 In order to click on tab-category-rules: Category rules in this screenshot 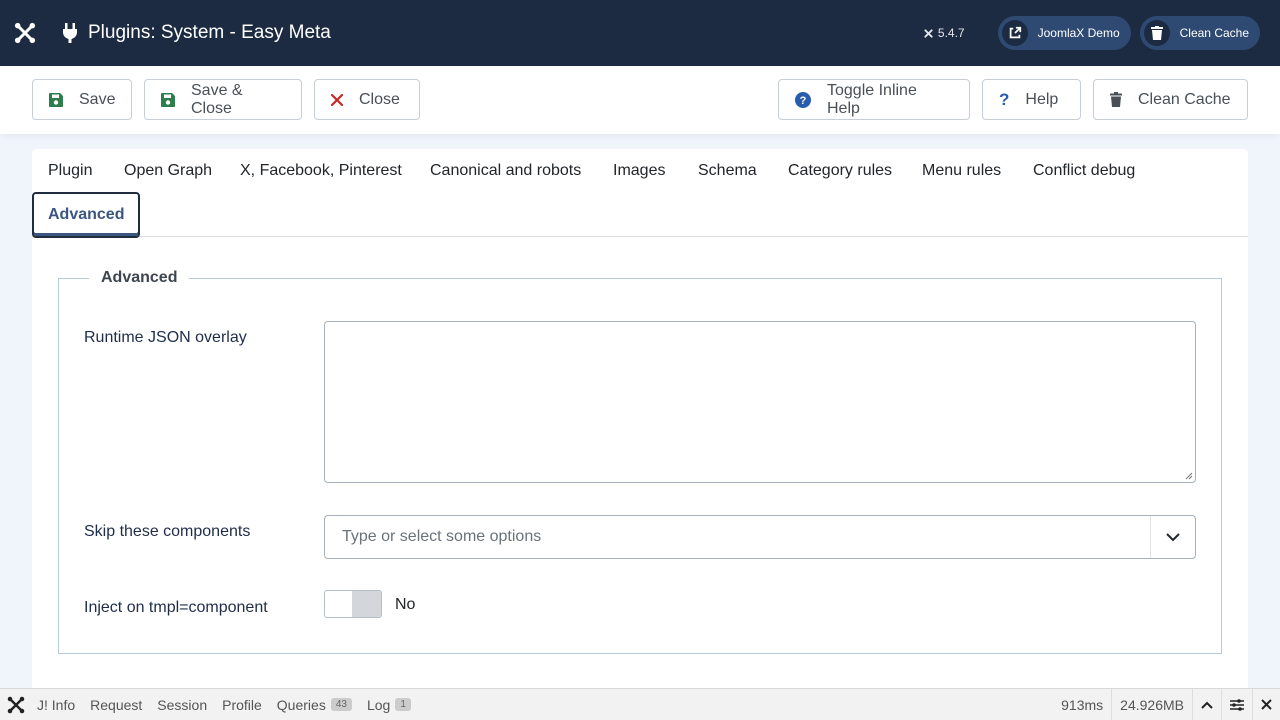, I will do `click(840, 171)`.